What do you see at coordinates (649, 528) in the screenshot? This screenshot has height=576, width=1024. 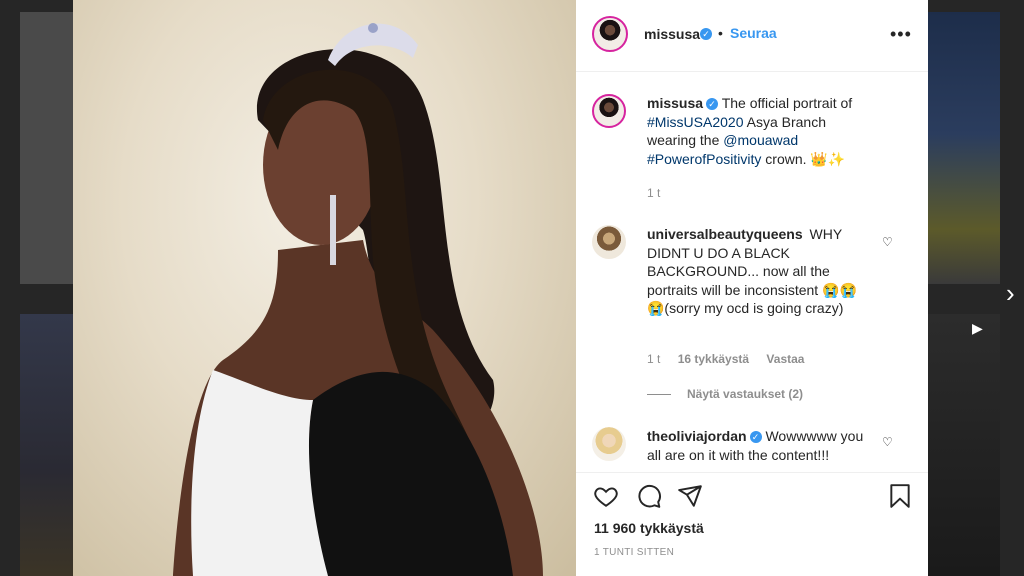 I see `likes-count: 11 960 tykkäystä` at bounding box center [649, 528].